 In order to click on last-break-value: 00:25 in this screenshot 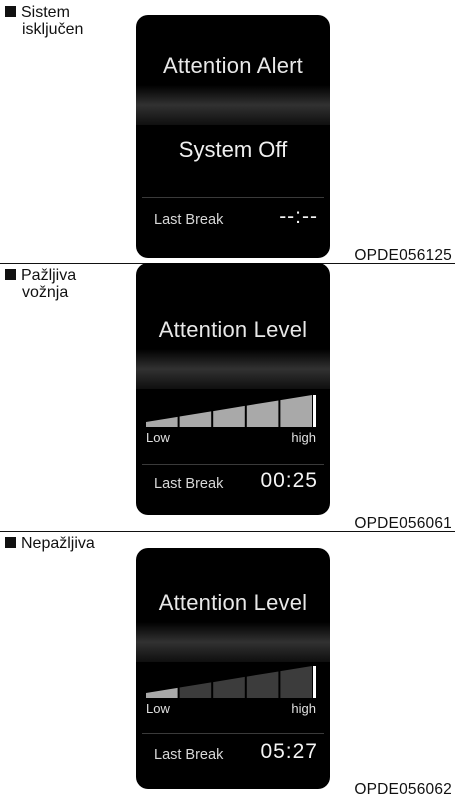, I will do `click(289, 480)`.